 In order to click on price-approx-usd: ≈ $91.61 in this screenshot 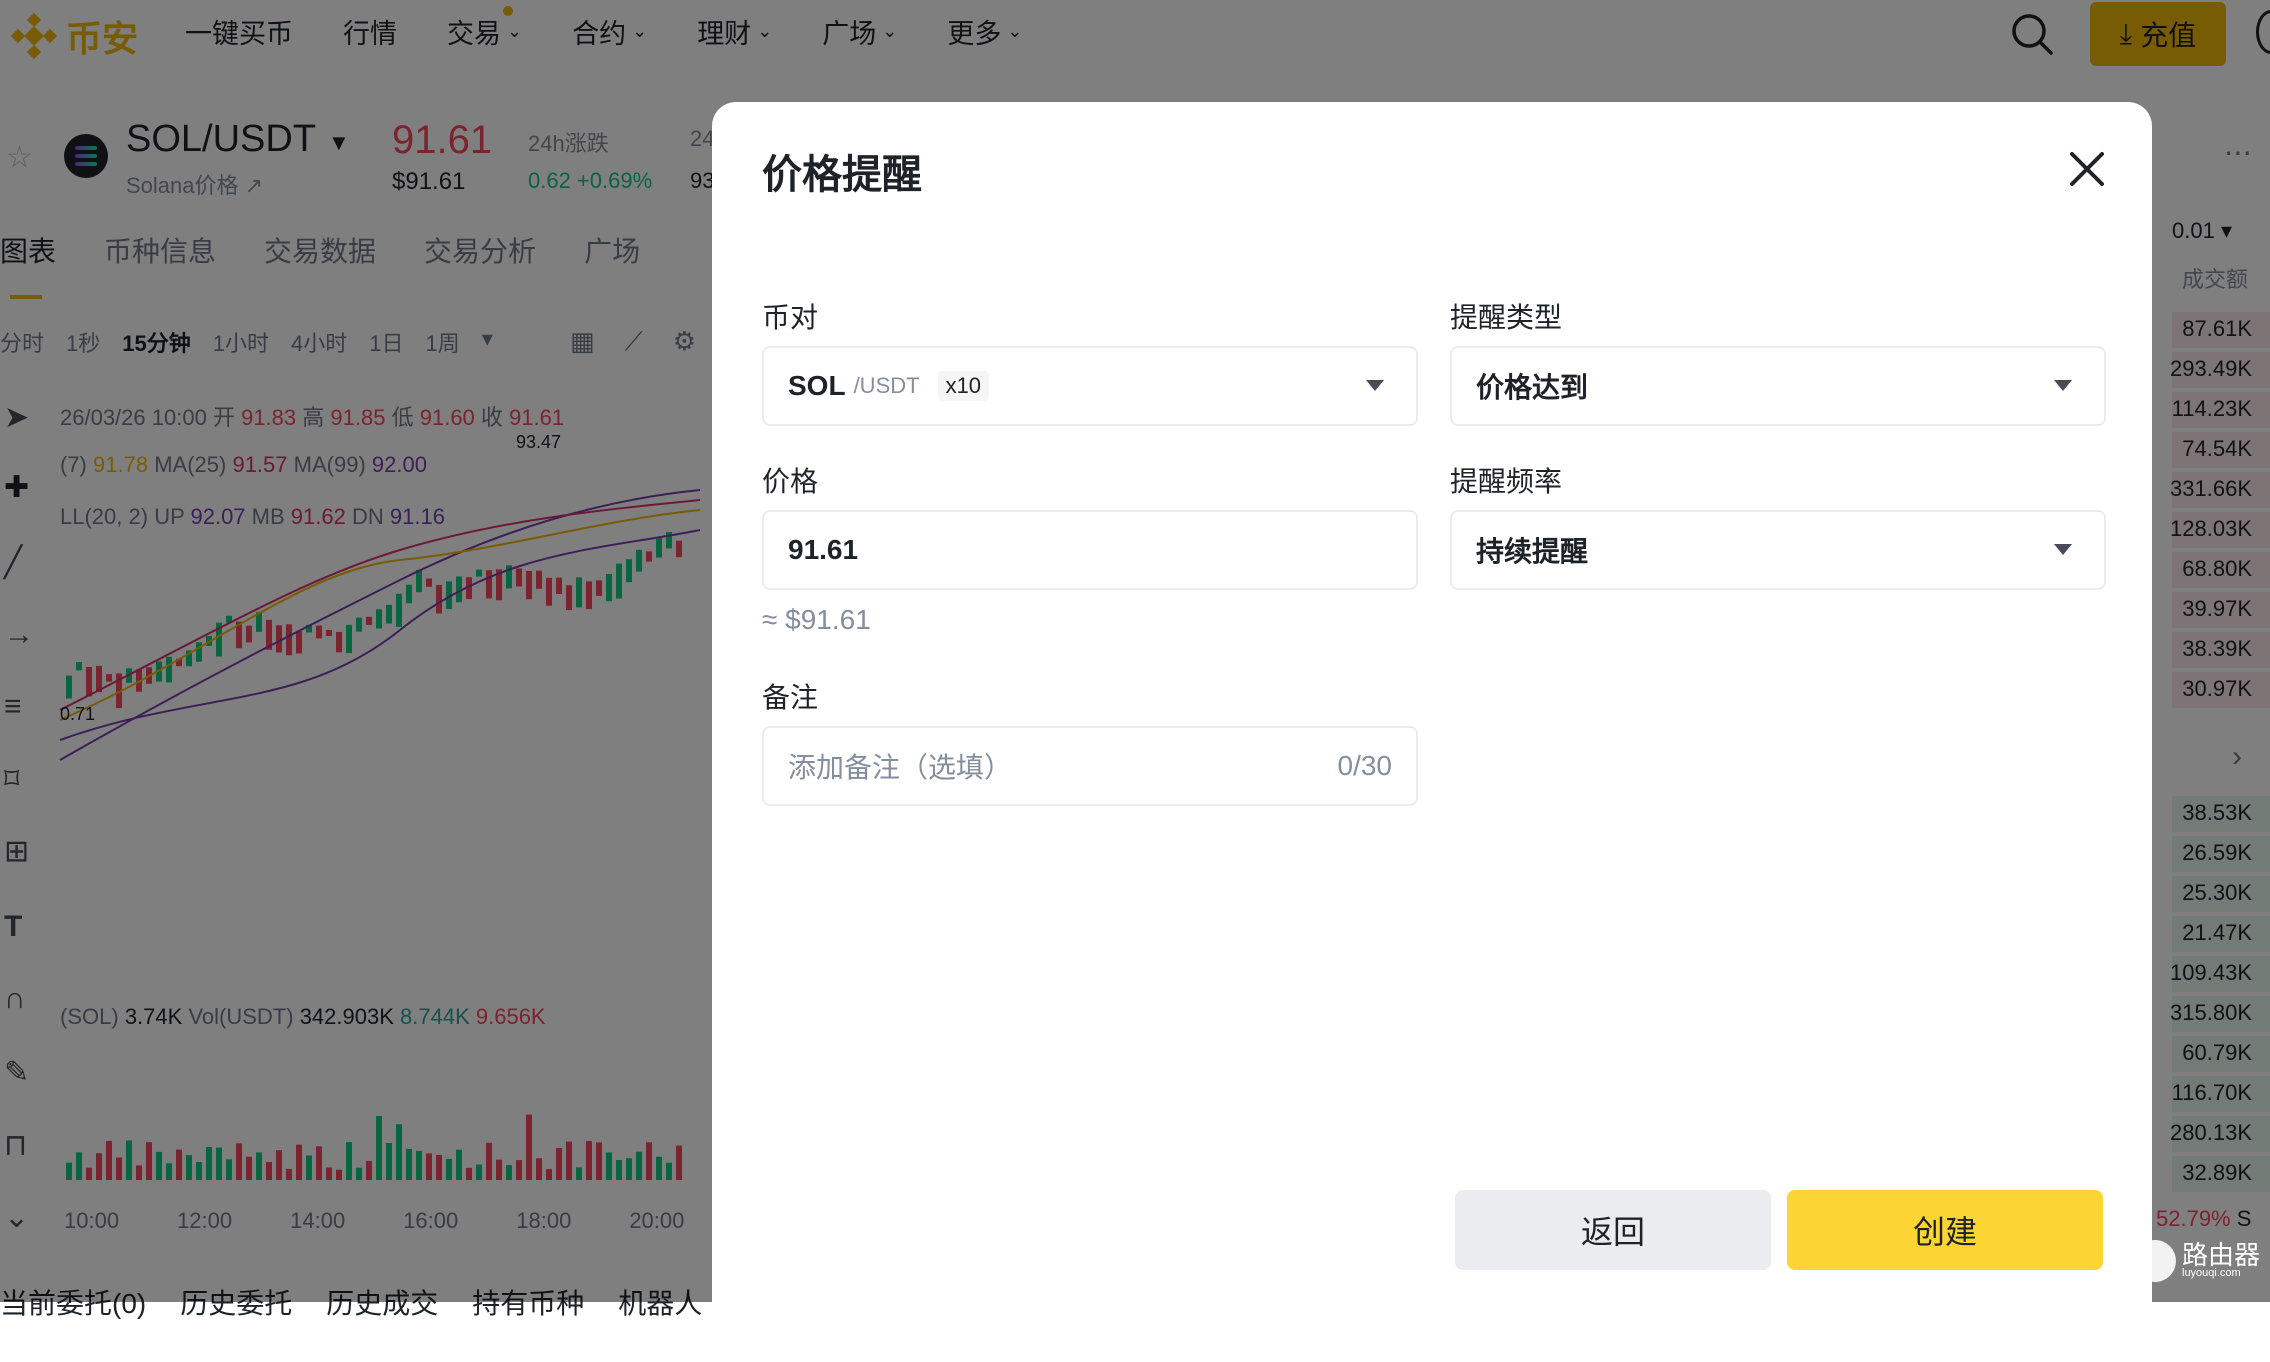, I will do `click(816, 619)`.